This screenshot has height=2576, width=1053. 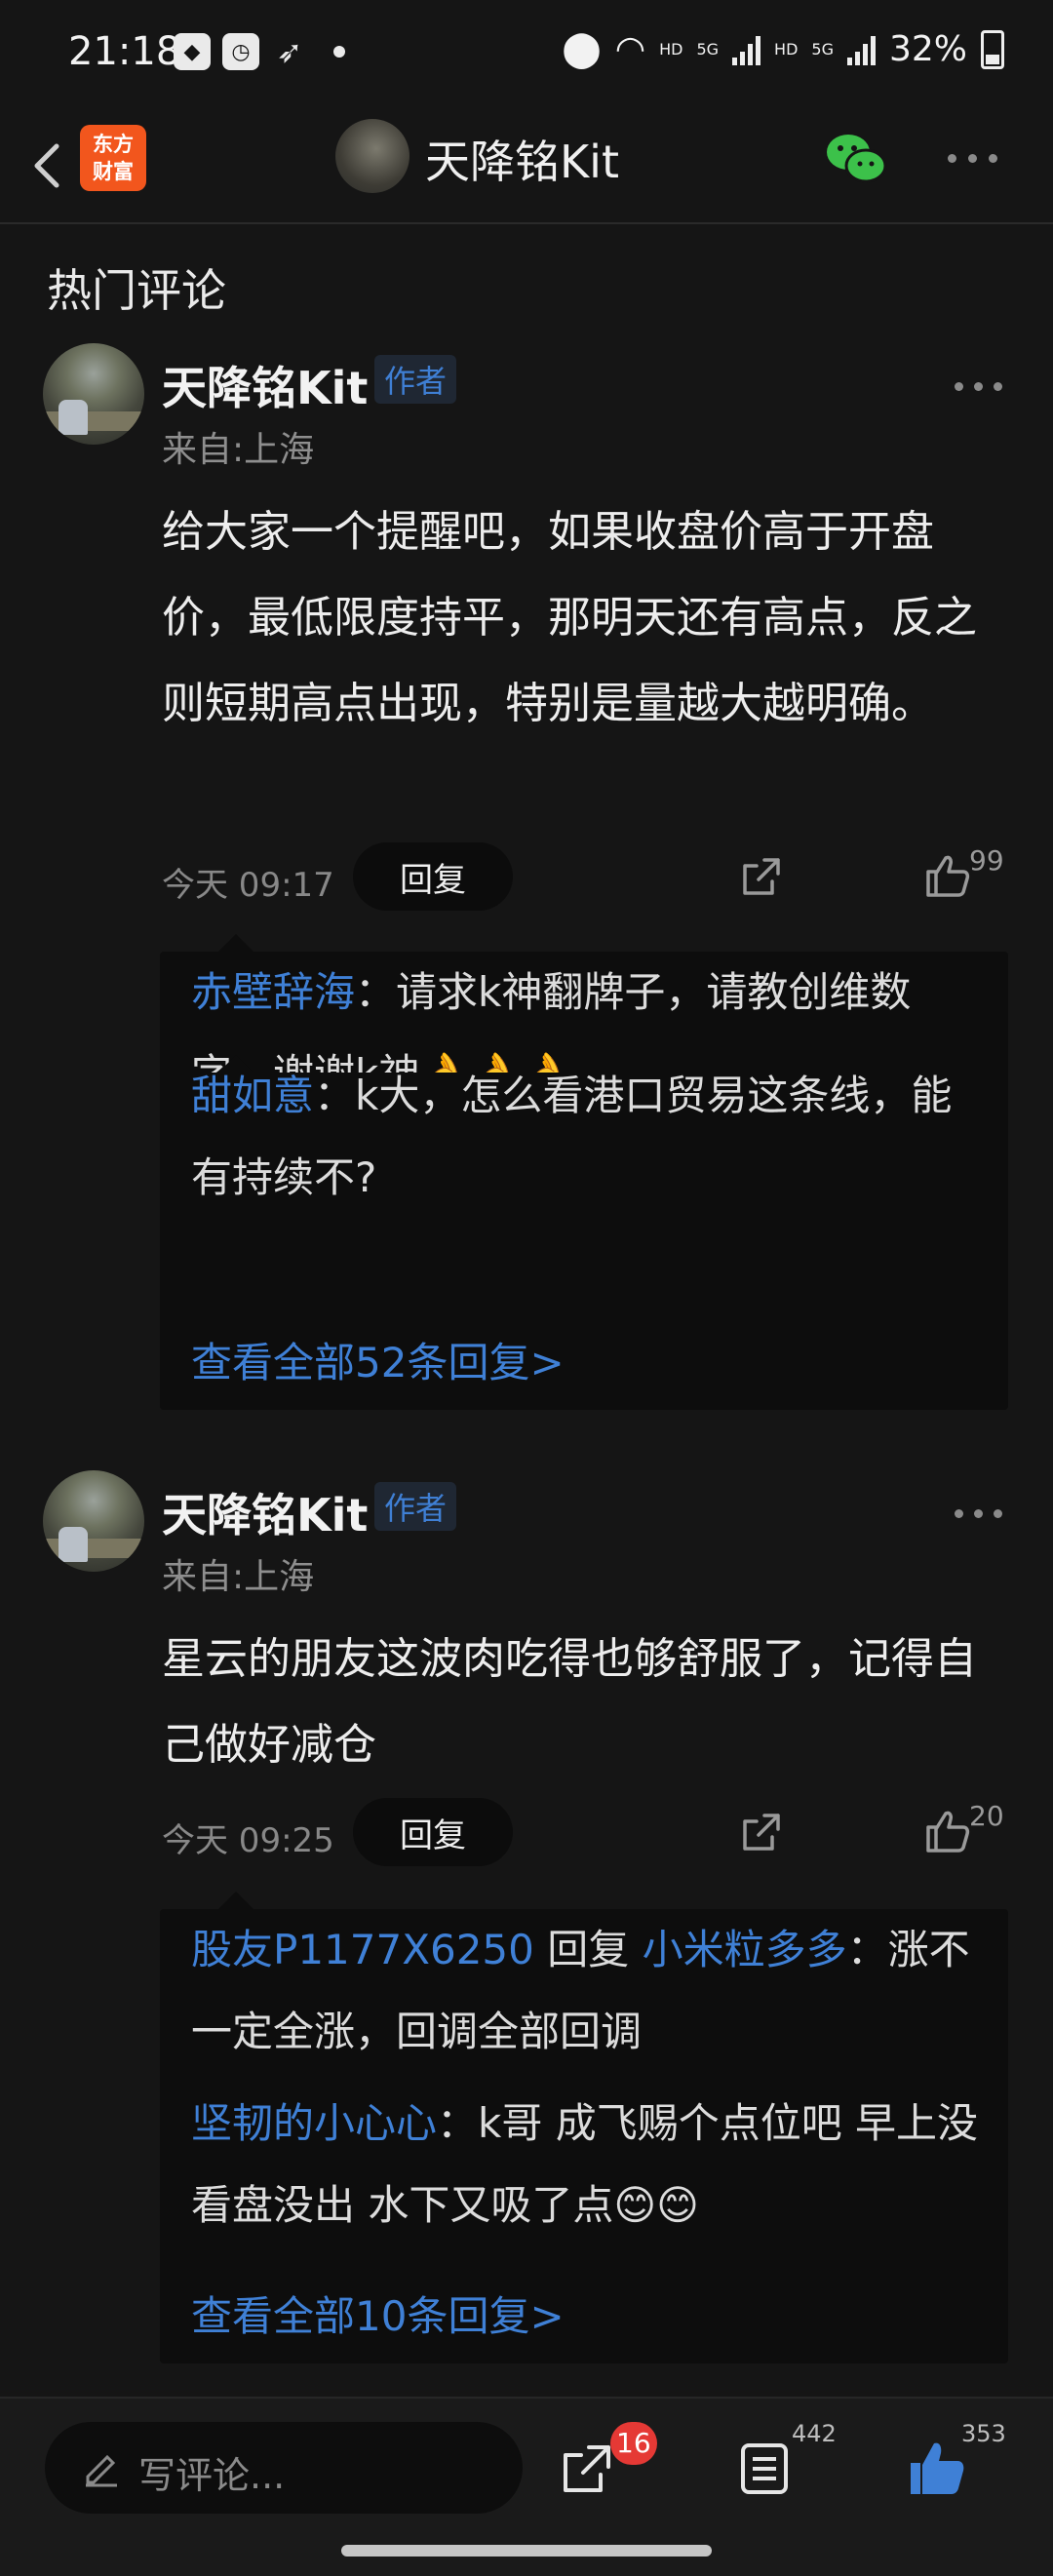 I want to click on system-status: ⬤ ◠ HD 5G HD 5G 32%, so click(x=783, y=49).